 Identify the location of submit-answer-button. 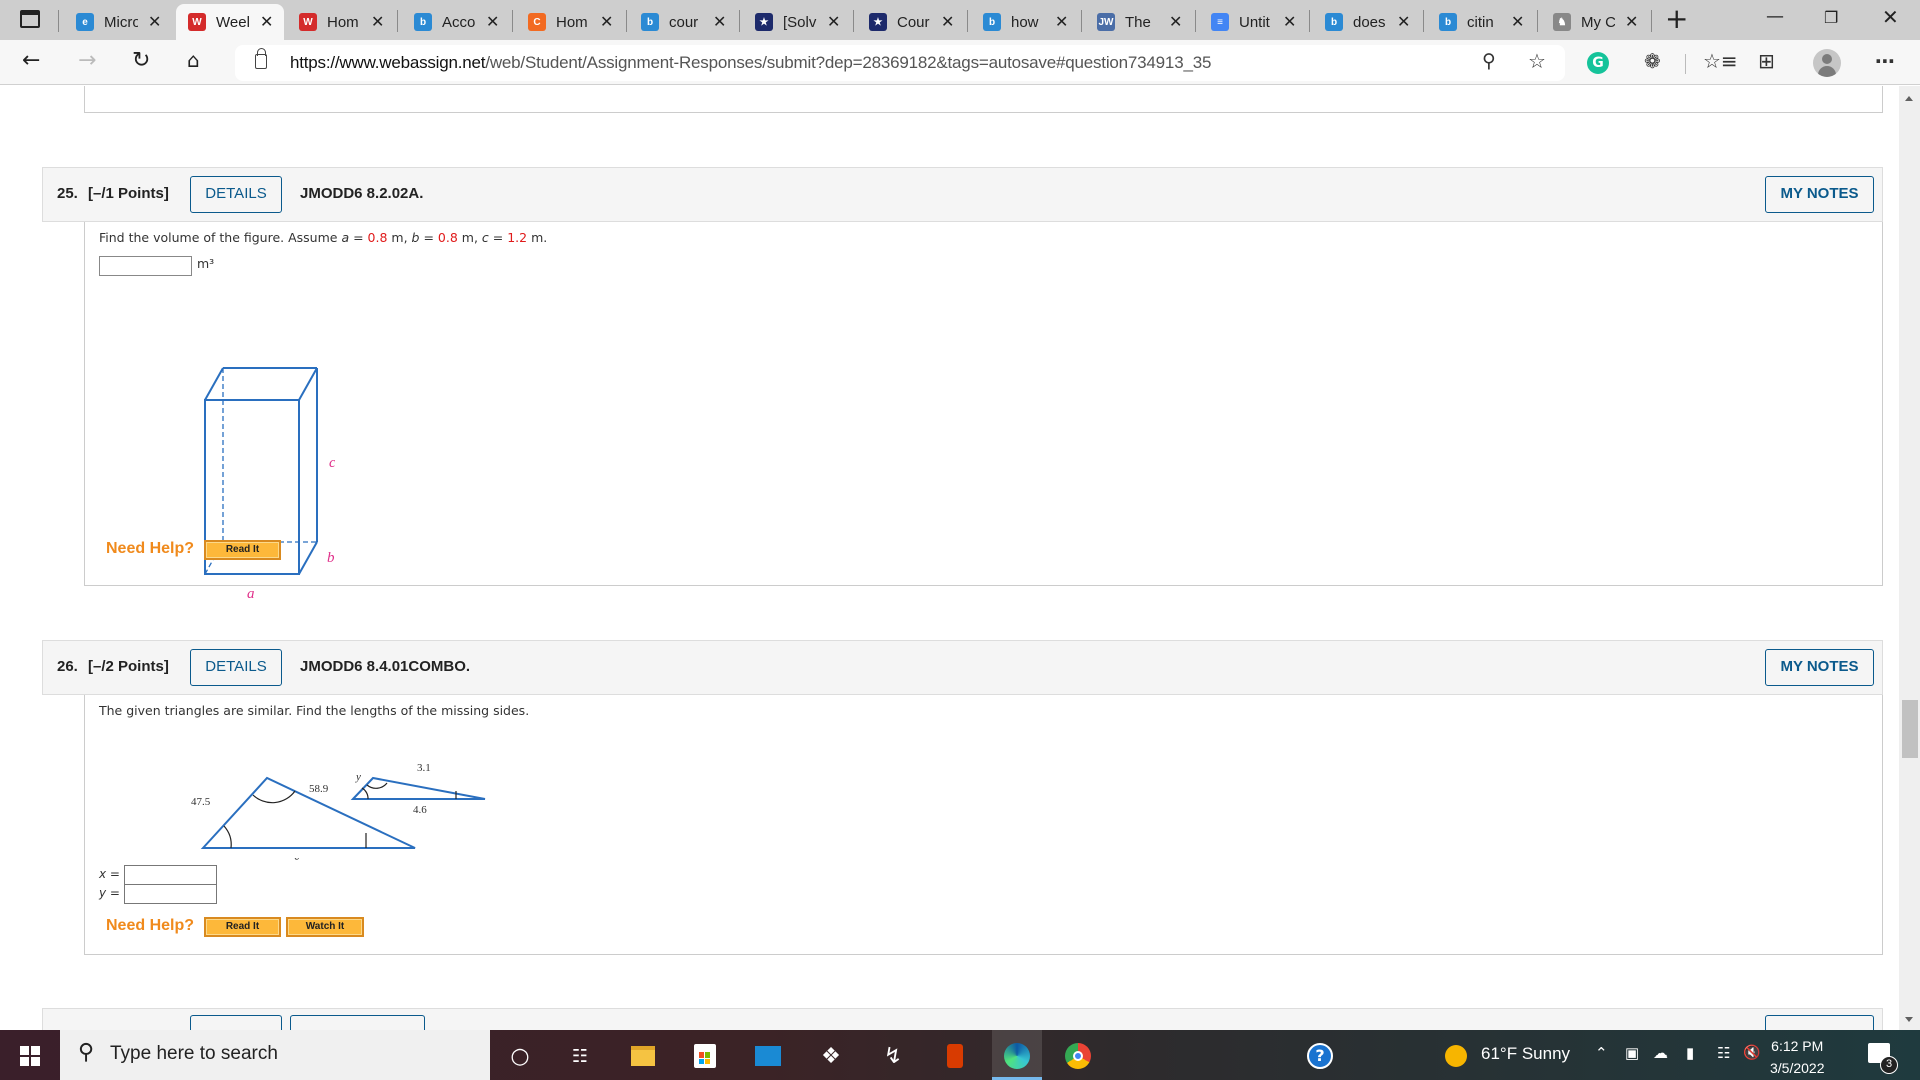
(357, 1022).